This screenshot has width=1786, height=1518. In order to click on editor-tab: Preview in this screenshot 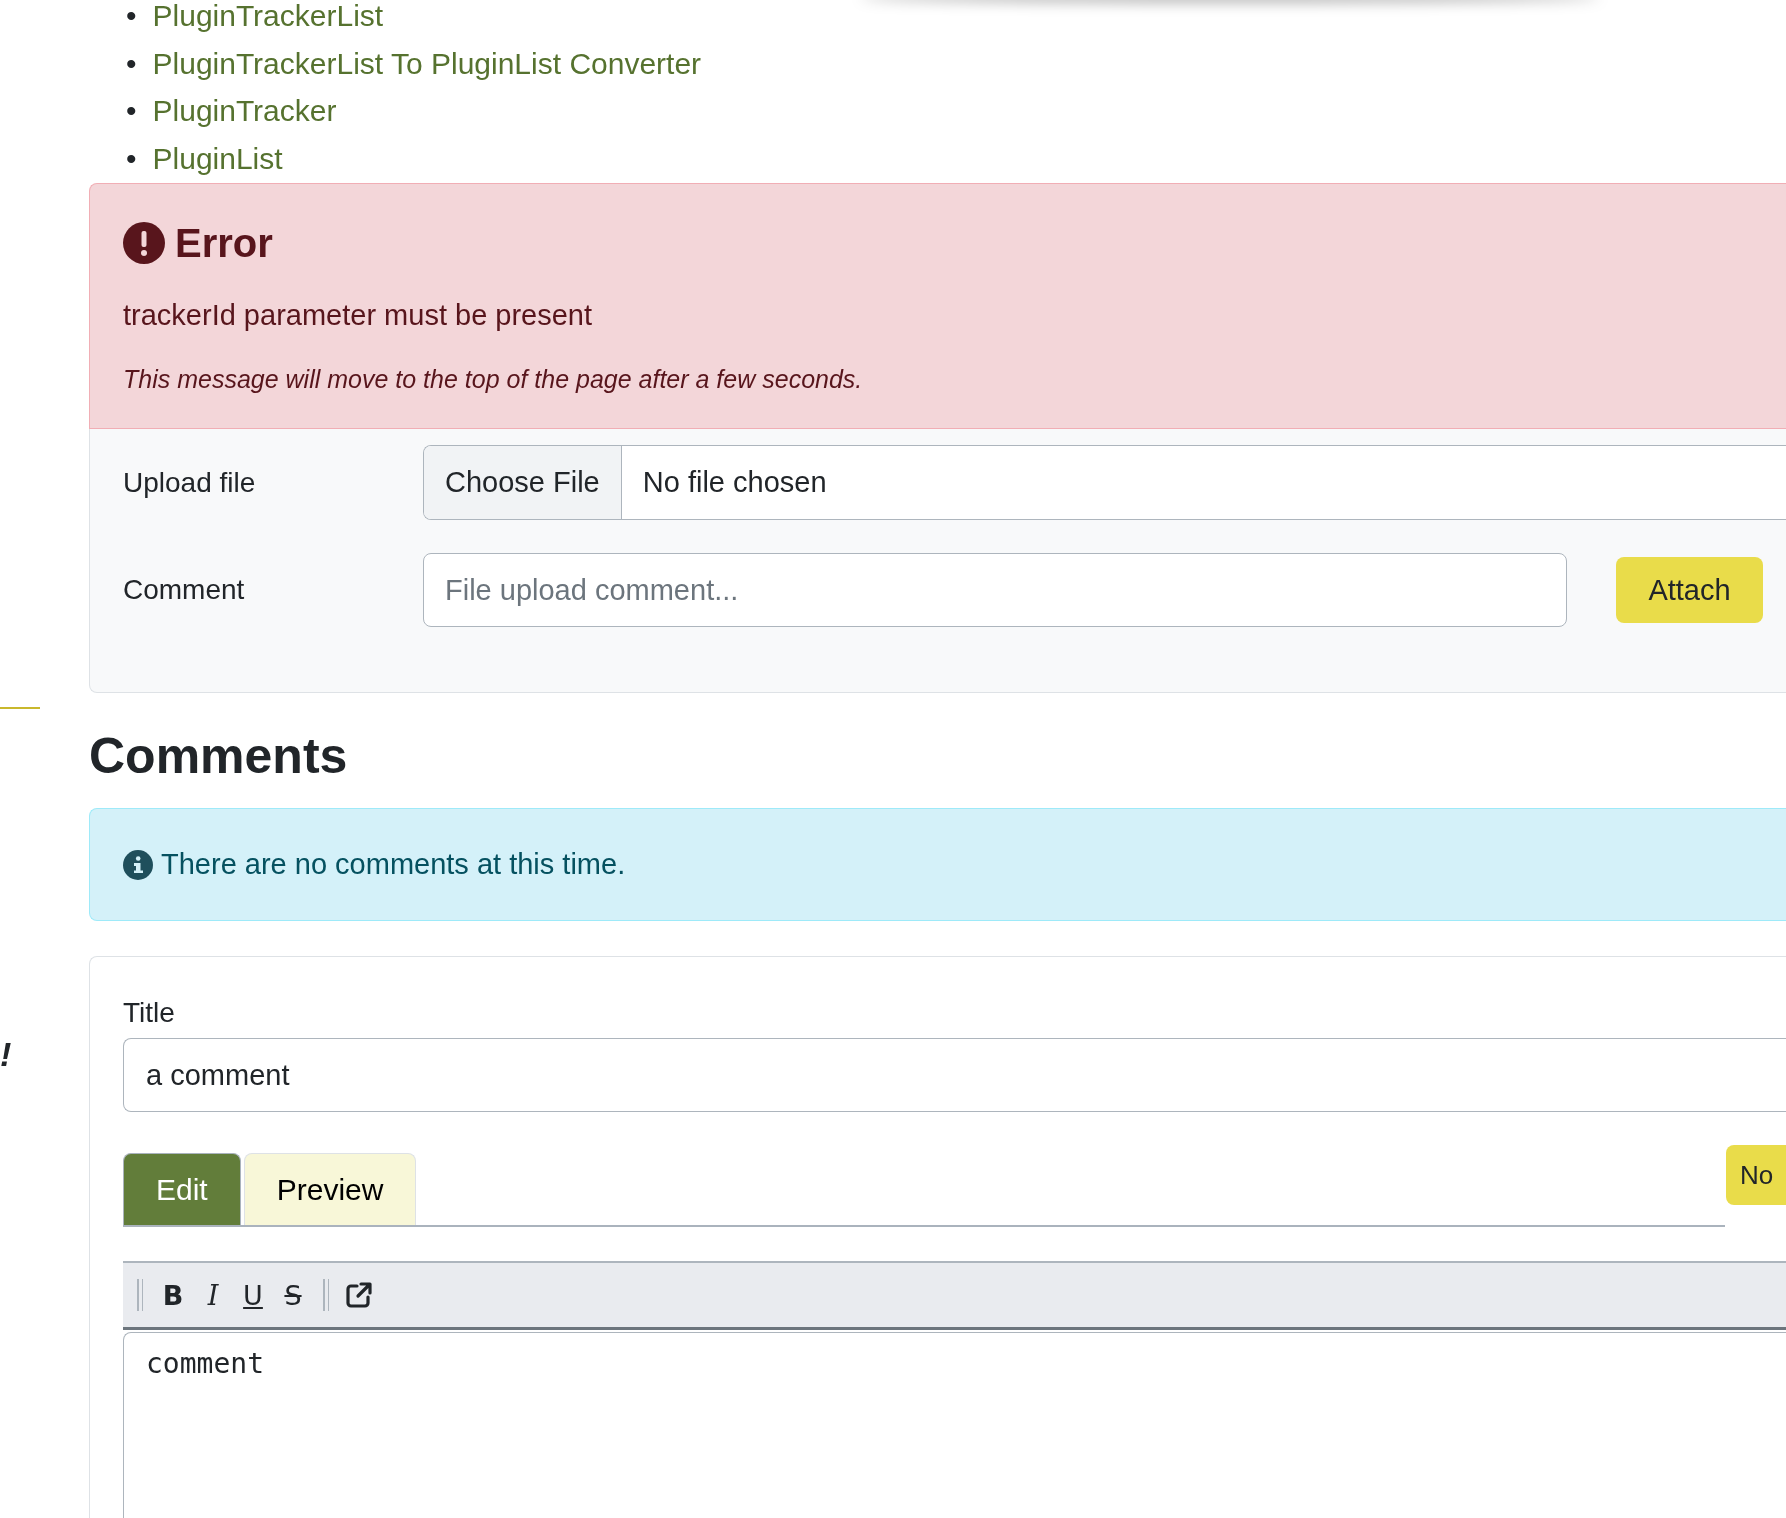, I will do `click(330, 1189)`.